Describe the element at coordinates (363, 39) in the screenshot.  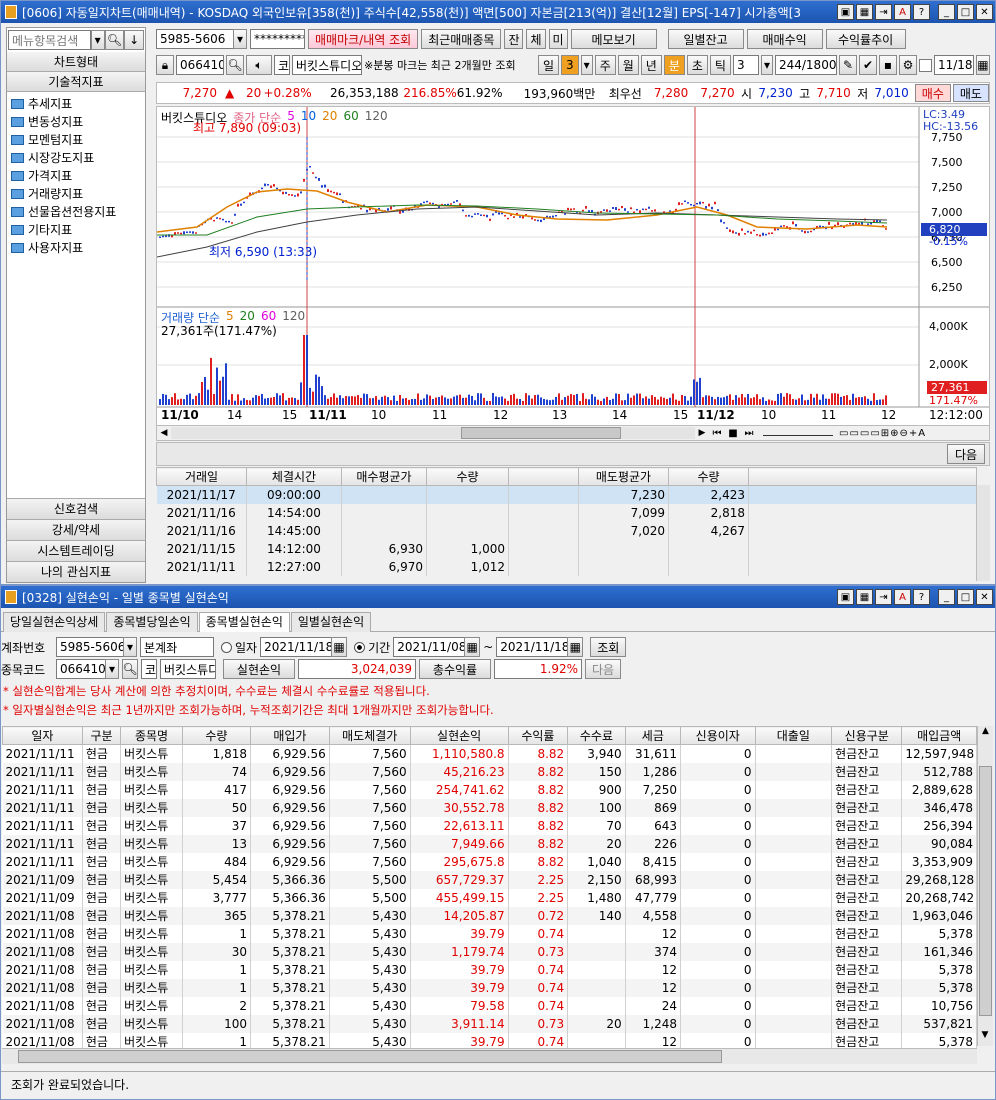
I see `trade-mark-query-button: 매매마크/내역 조회` at that location.